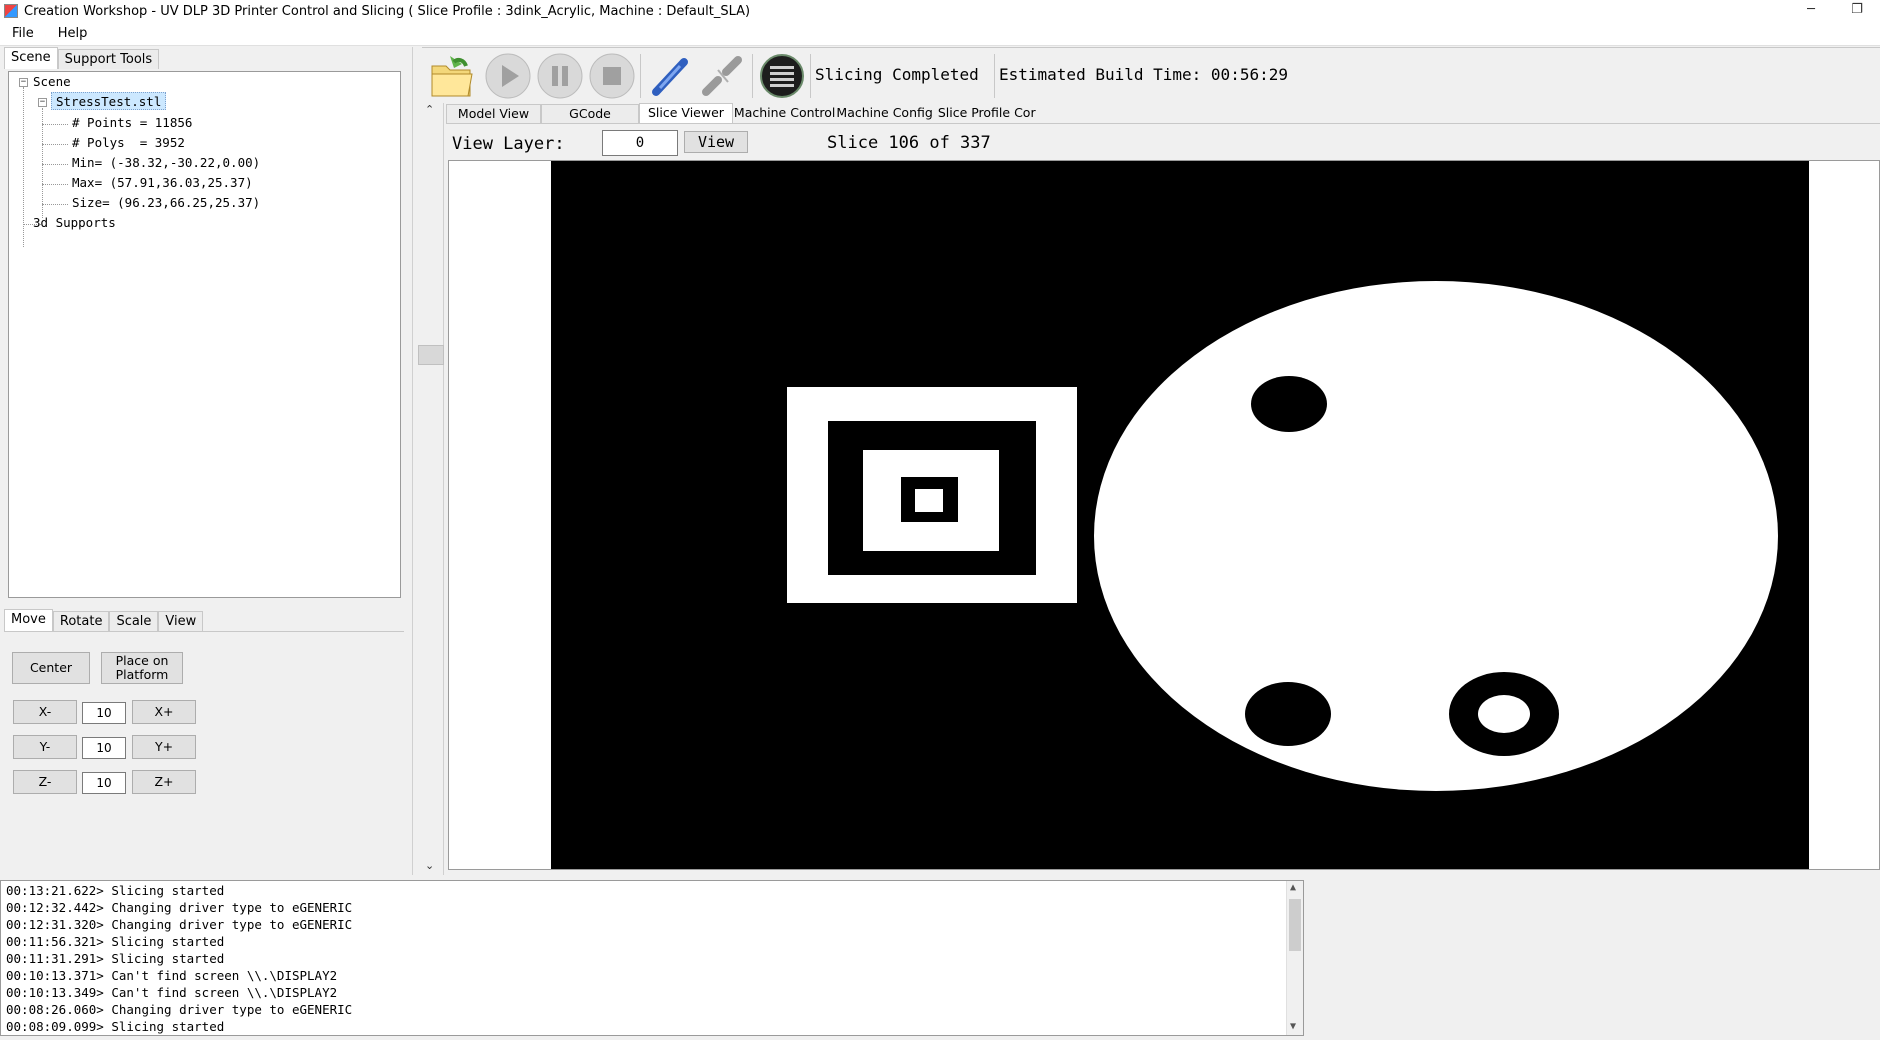 This screenshot has height=1040, width=1880. Describe the element at coordinates (686, 113) in the screenshot. I see `tab-slice-viewer: Slice Viewer` at that location.